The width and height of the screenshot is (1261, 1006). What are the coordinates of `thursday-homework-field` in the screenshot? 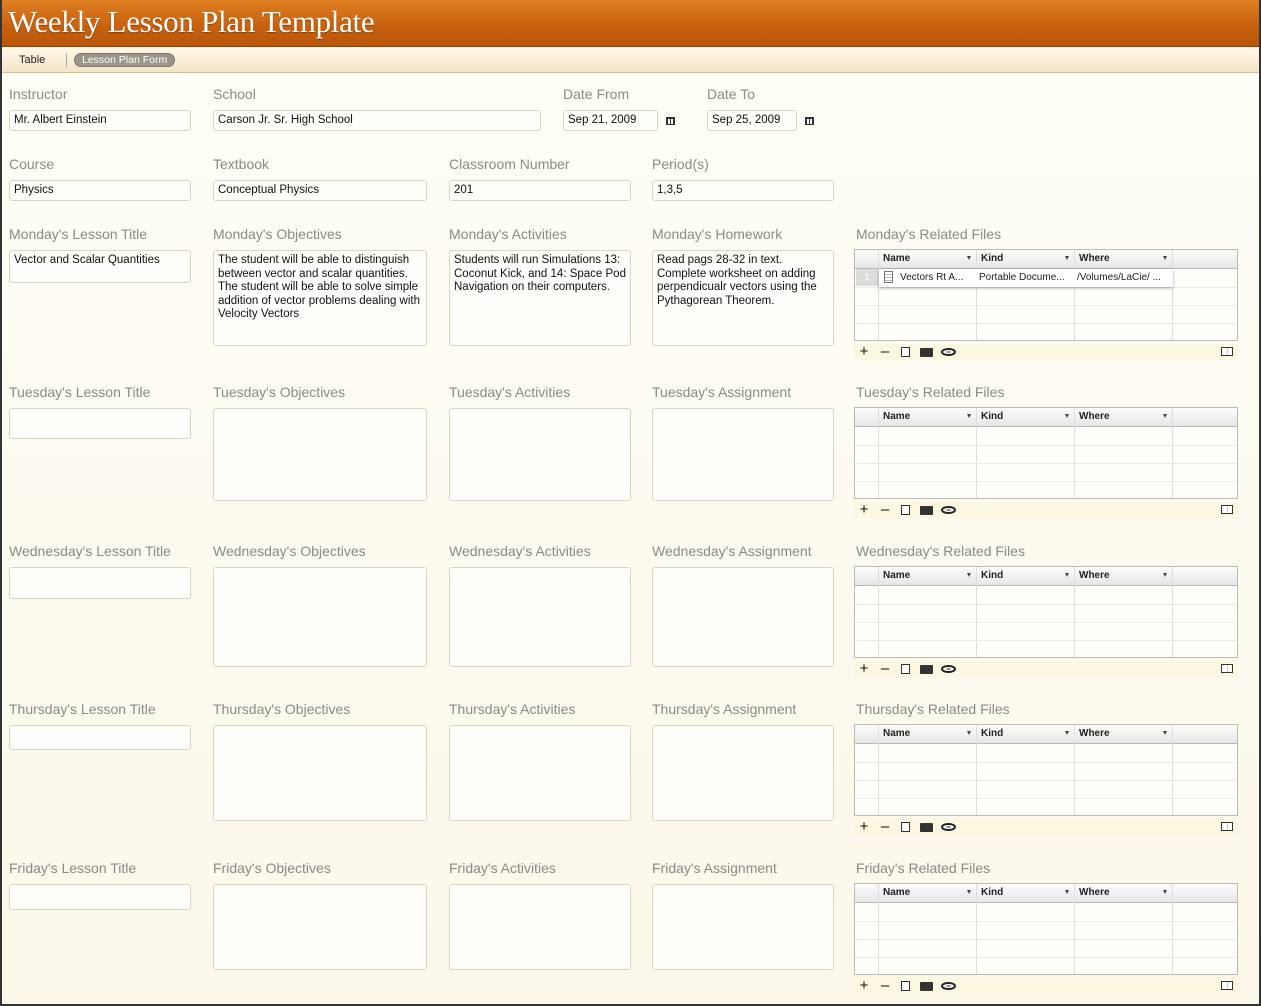 It's located at (743, 773).